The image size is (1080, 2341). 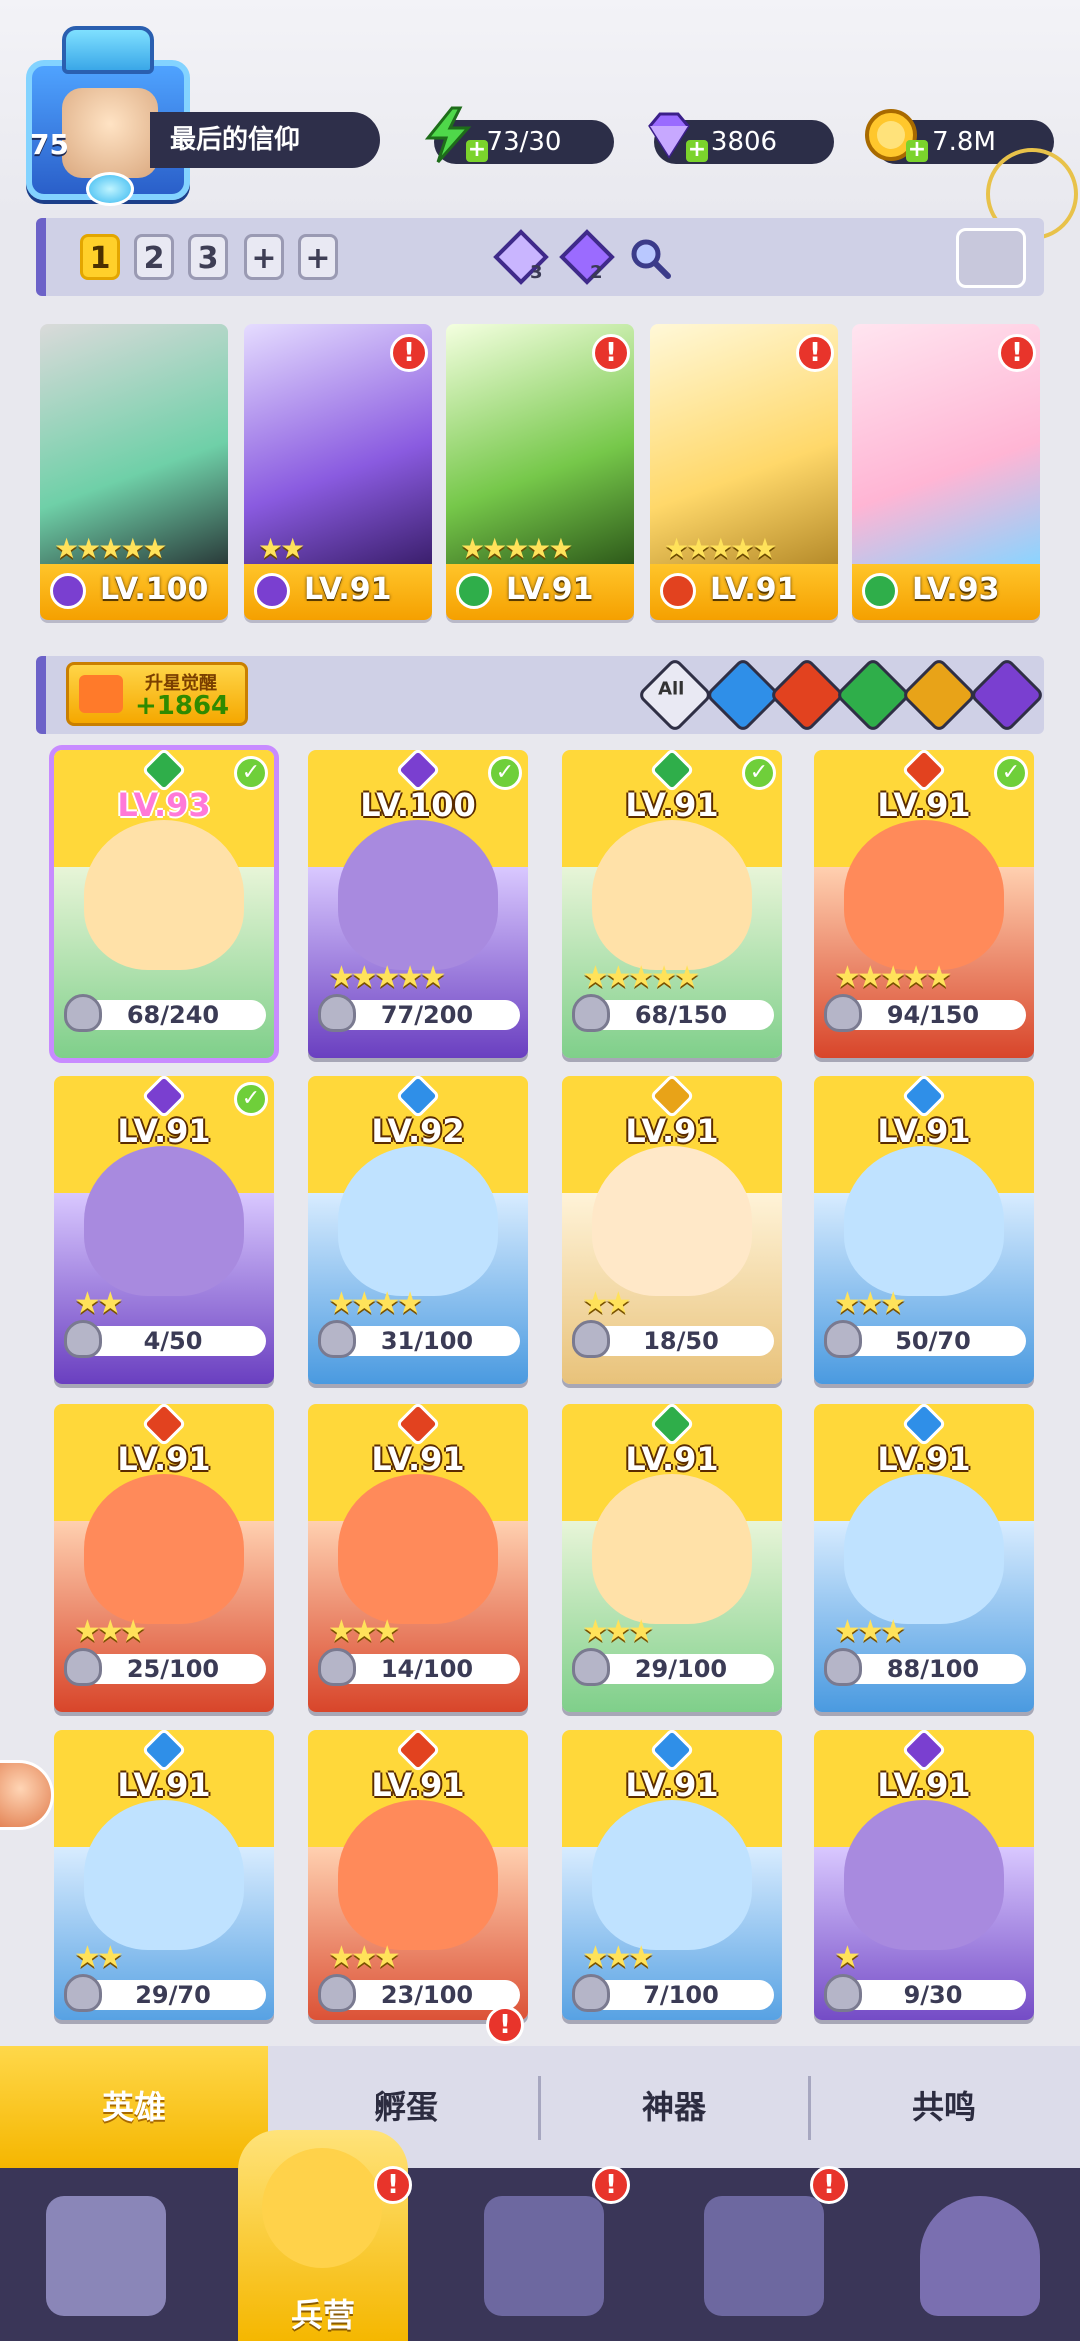 I want to click on mushroom-nav-icon, so click(x=980, y=2256).